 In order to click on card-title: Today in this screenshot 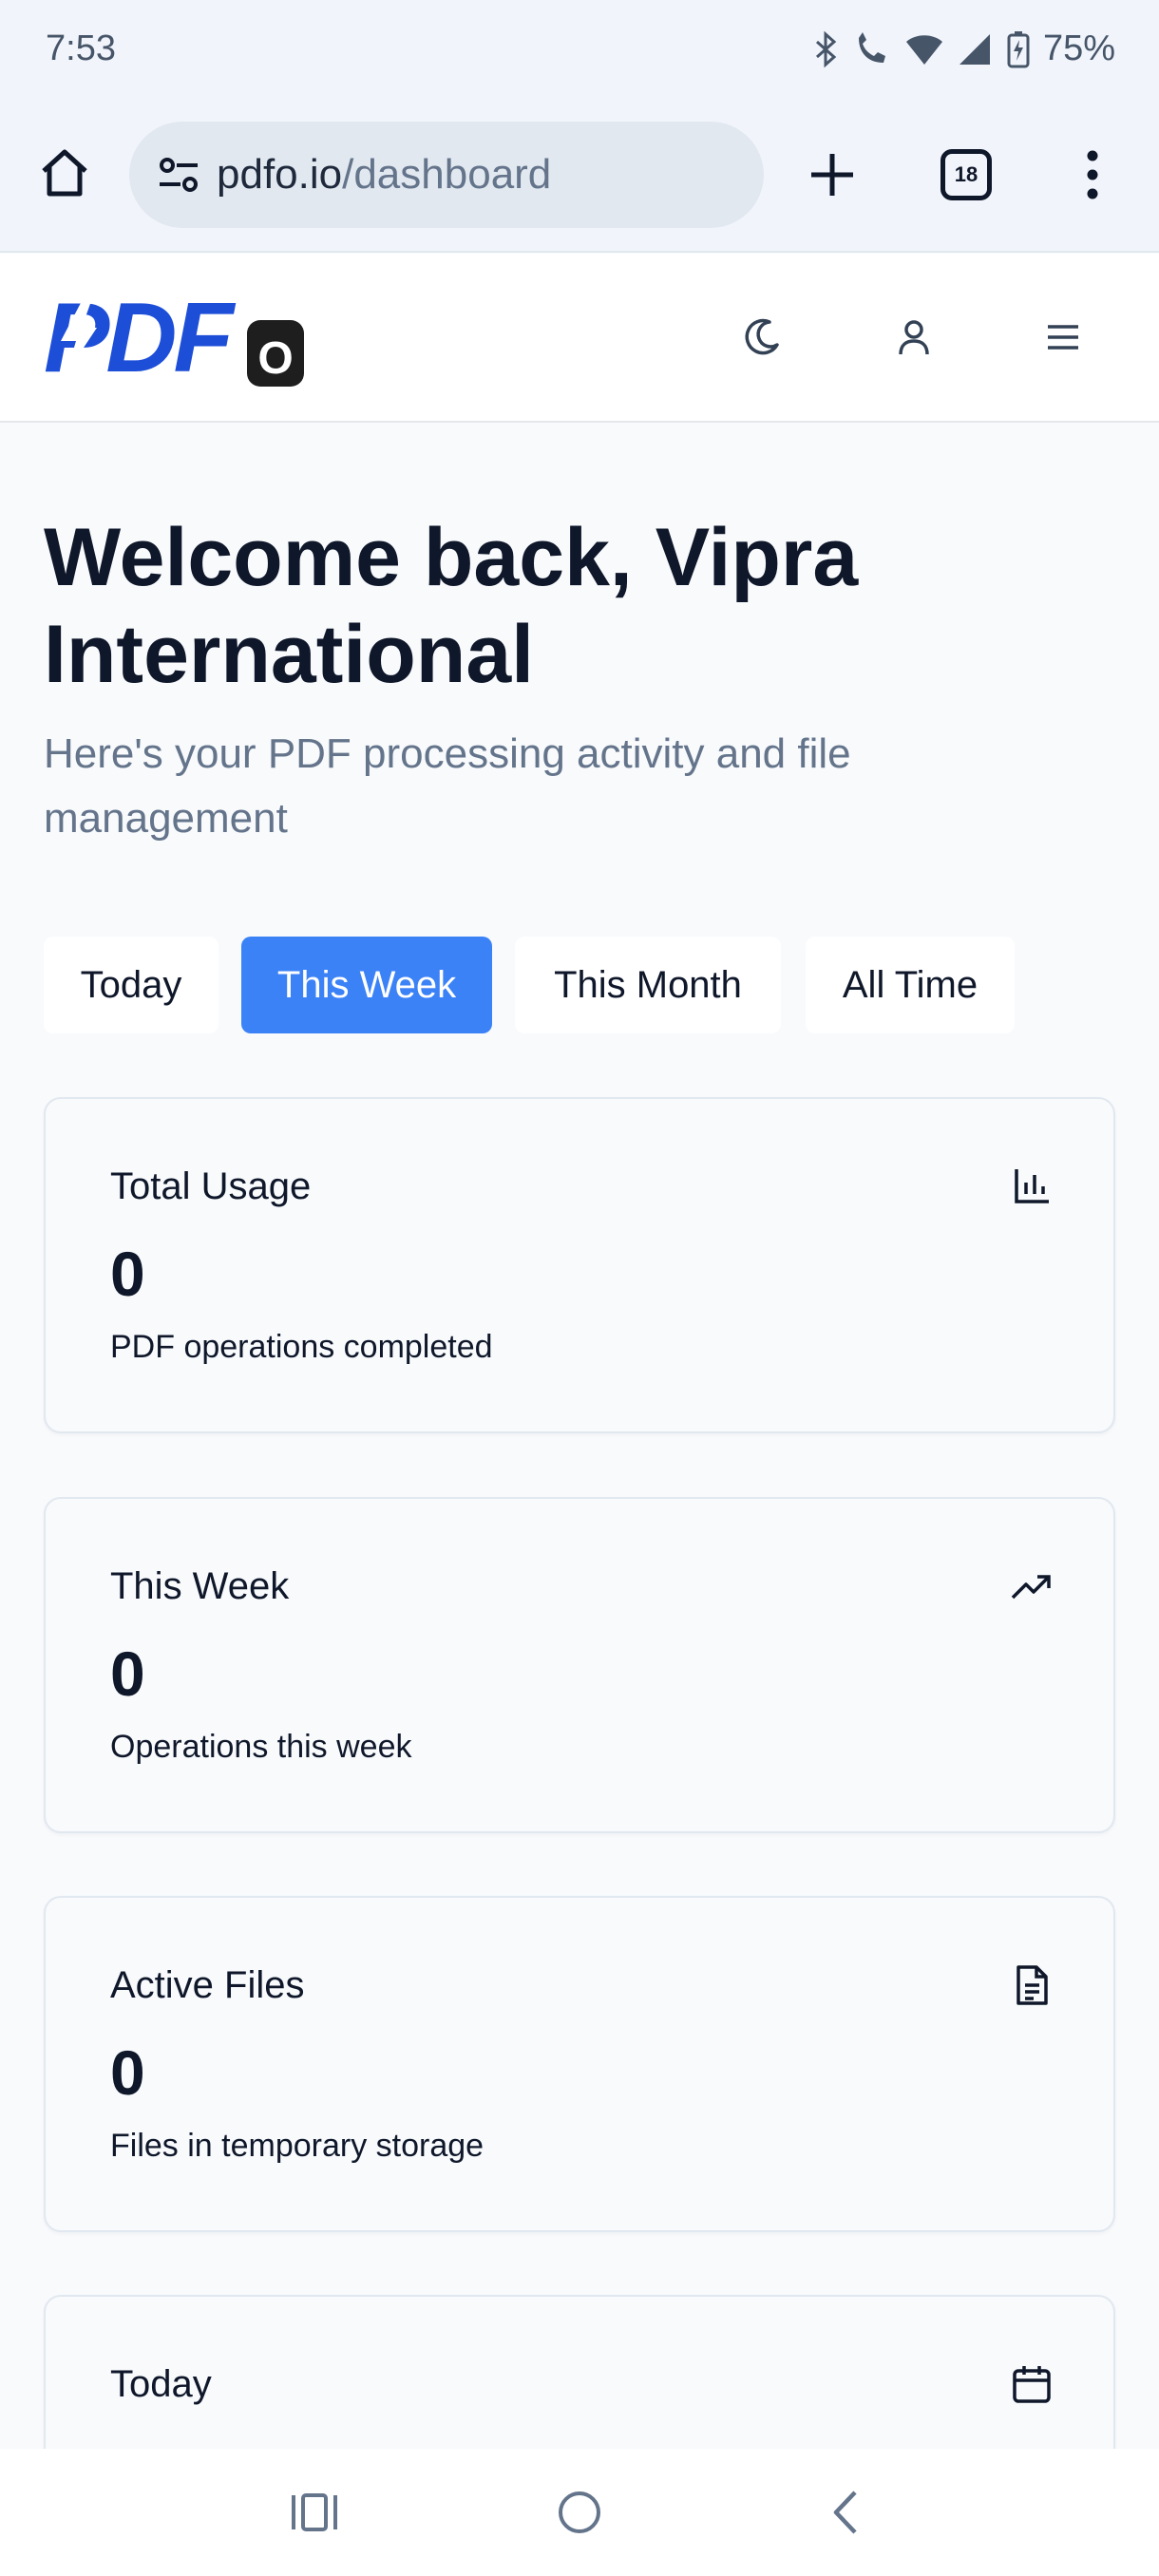, I will do `click(161, 2384)`.